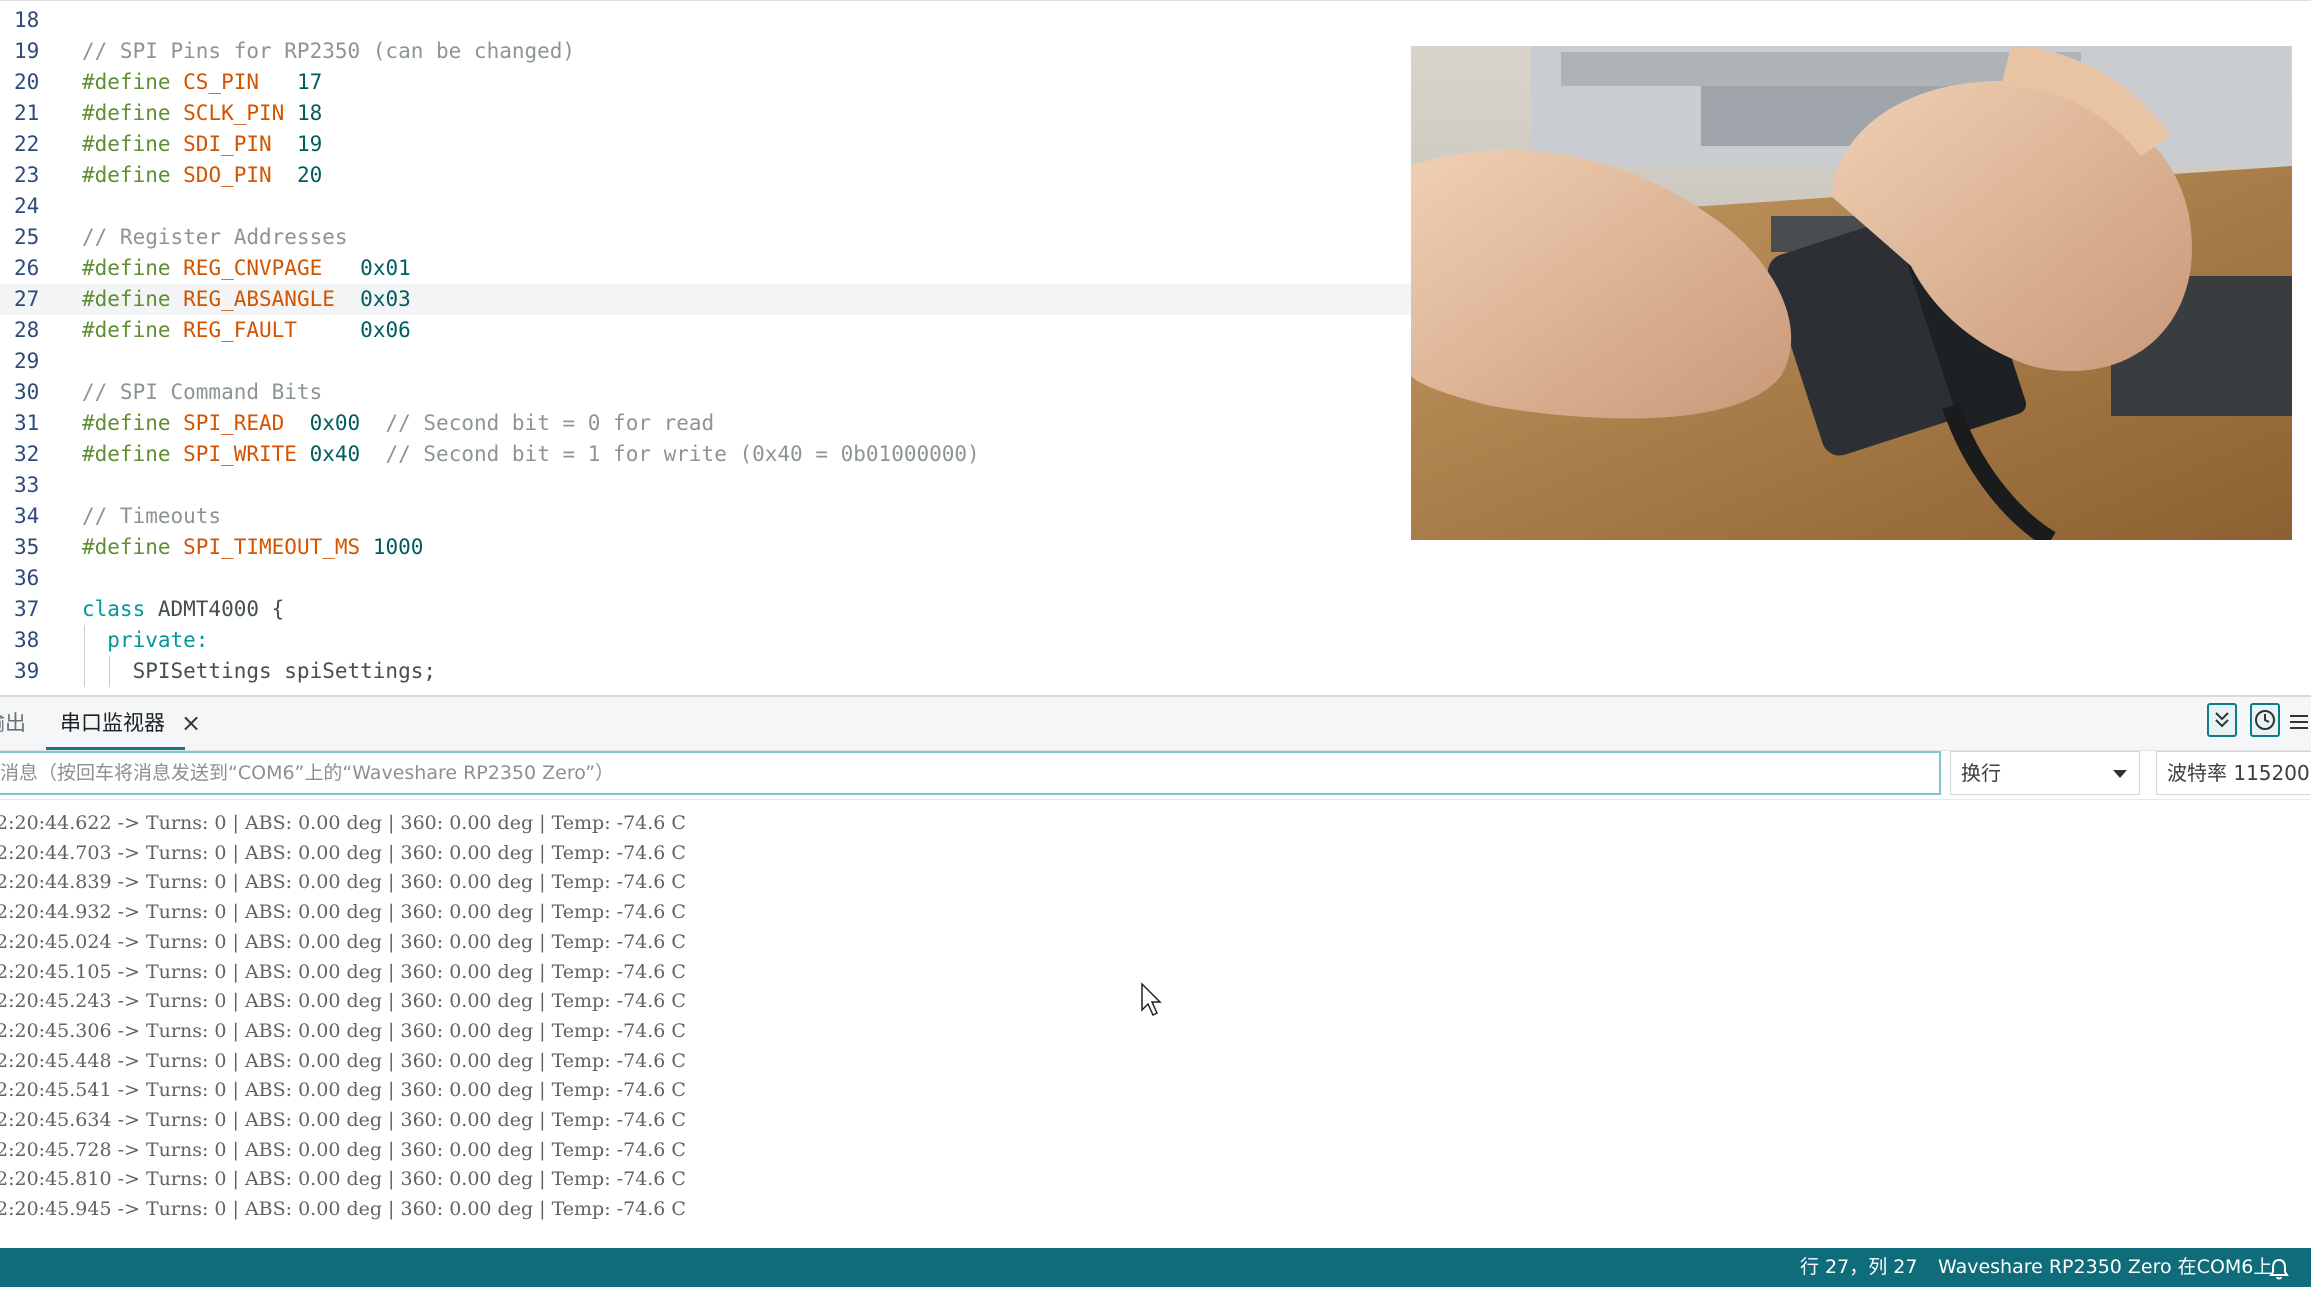 The height and width of the screenshot is (1295, 2311). What do you see at coordinates (706, 516) in the screenshot?
I see `code-line: 34 // Timeouts` at bounding box center [706, 516].